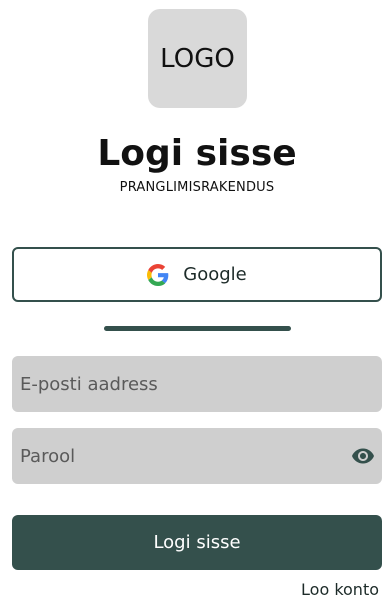  Describe the element at coordinates (158, 274) in the screenshot. I see `google-g-icon` at that location.